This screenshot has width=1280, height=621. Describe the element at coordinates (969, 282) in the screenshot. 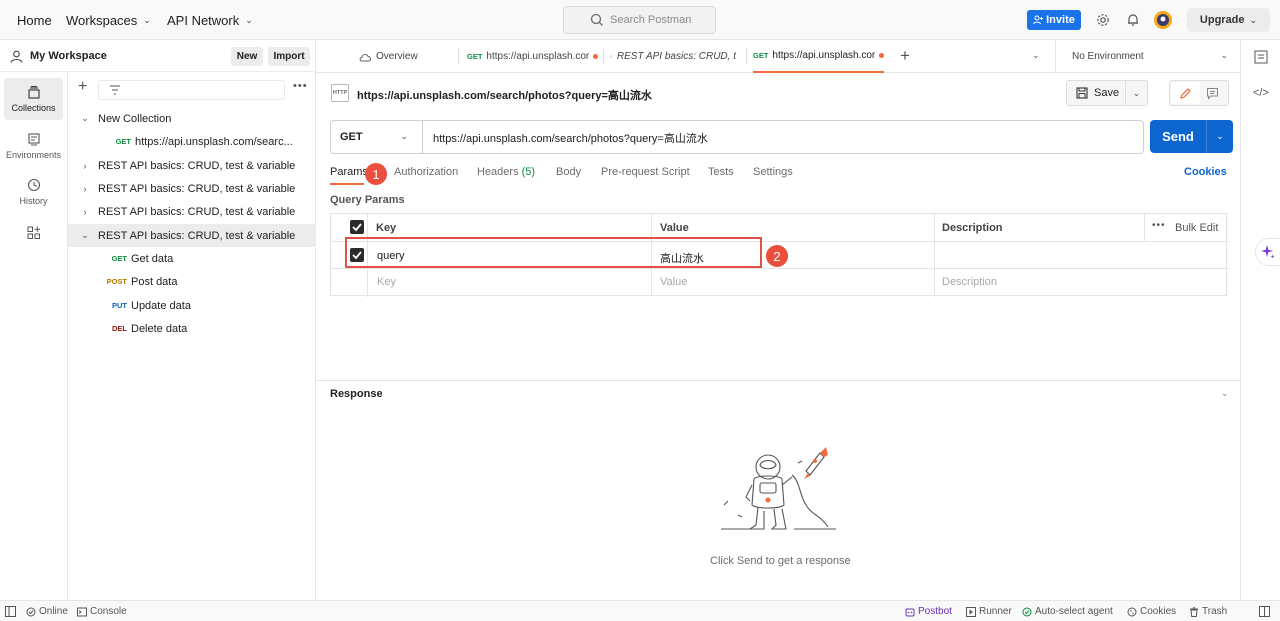

I see `new-param-description-input: Description` at that location.